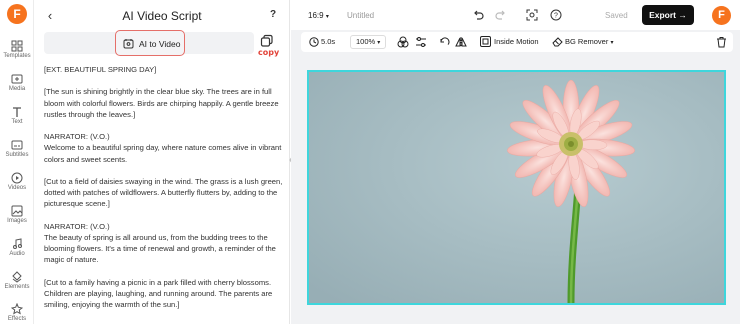  What do you see at coordinates (478, 15) in the screenshot?
I see `undo-icon` at bounding box center [478, 15].